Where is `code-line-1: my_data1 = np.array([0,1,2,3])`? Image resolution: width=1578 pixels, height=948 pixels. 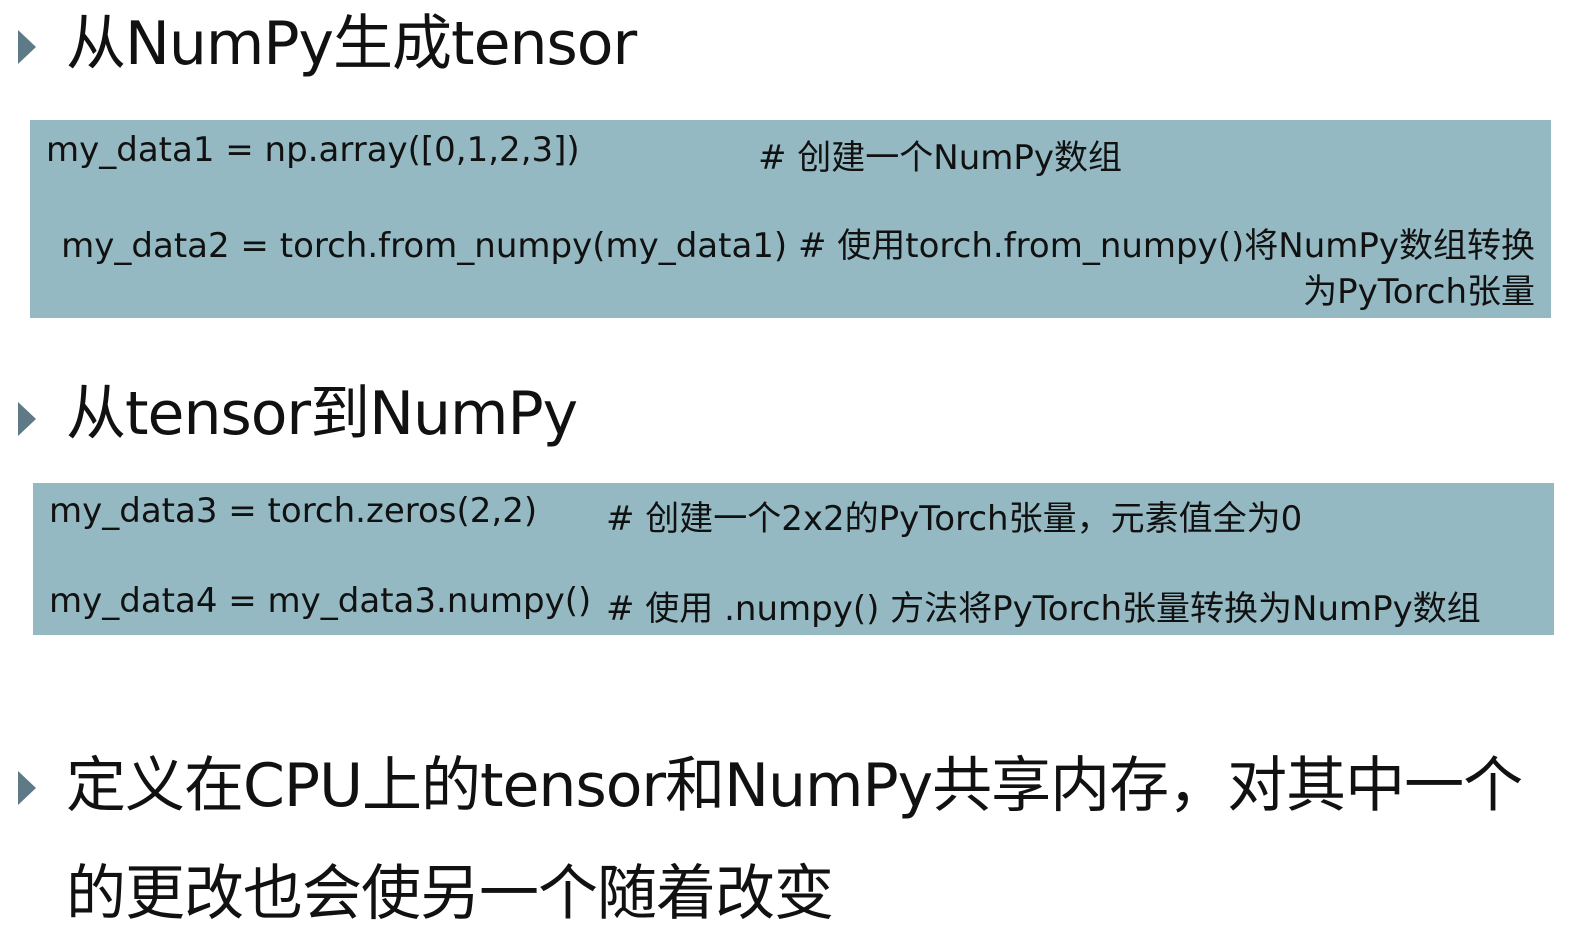
code-line-1: my_data1 = np.array([0,1,2,3]) is located at coordinates (313, 150).